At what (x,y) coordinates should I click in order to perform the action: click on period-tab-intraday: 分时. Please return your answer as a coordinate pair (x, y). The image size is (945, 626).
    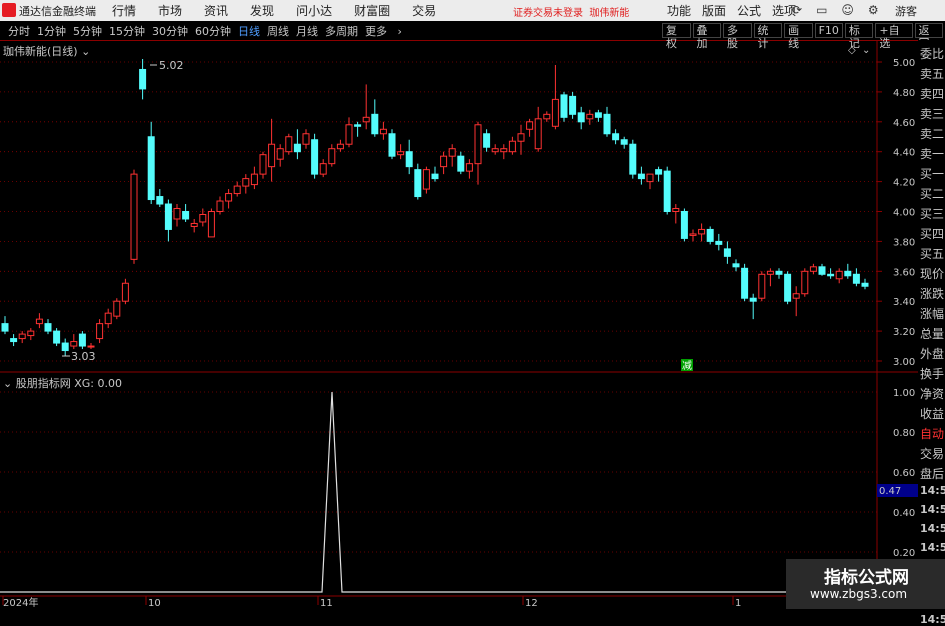
    Looking at the image, I should click on (19, 31).